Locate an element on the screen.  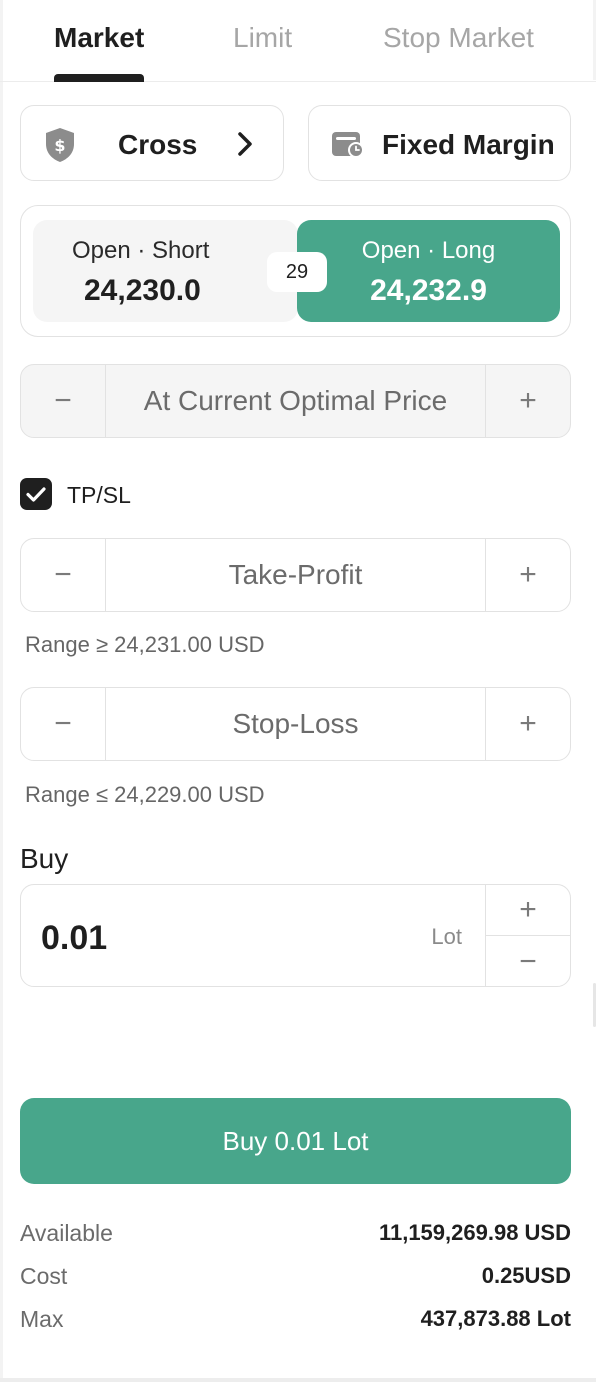
take-profit-increase-button: + is located at coordinates (527, 575).